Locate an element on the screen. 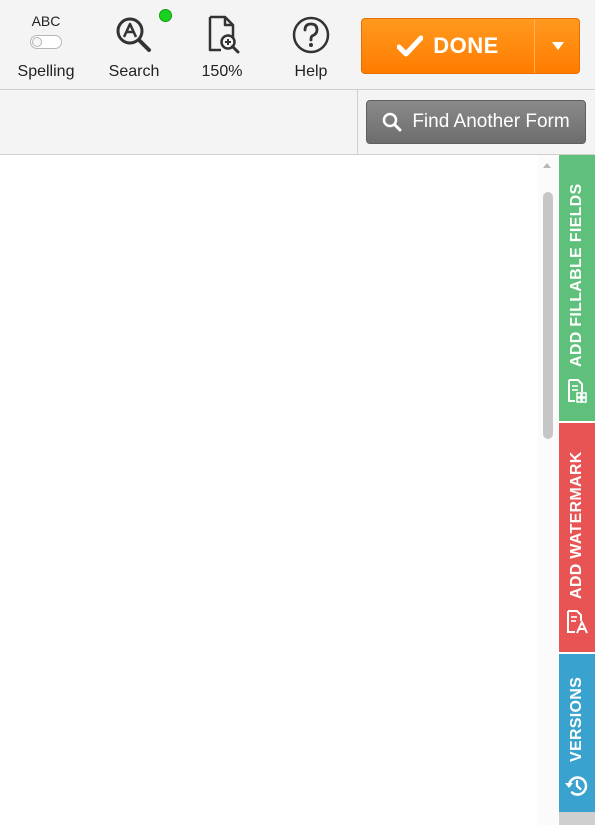 The image size is (595, 825). help-button: Help is located at coordinates (311, 45).